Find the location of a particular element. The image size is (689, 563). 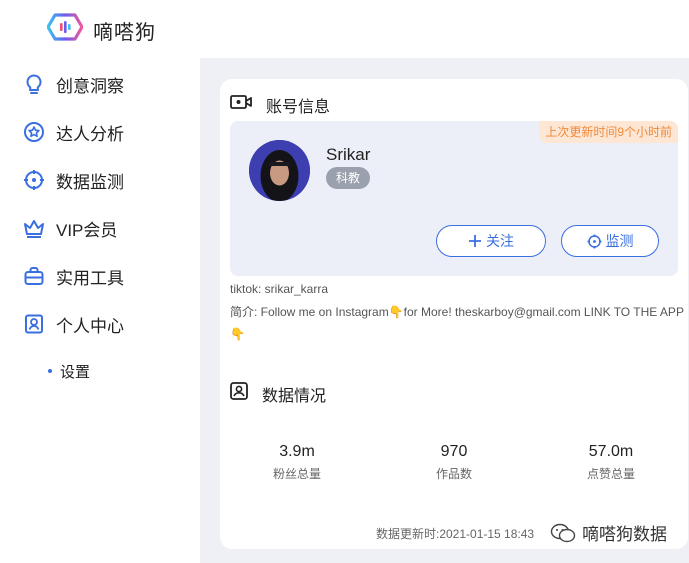

stat-works: 970 作品数 is located at coordinates (454, 462).